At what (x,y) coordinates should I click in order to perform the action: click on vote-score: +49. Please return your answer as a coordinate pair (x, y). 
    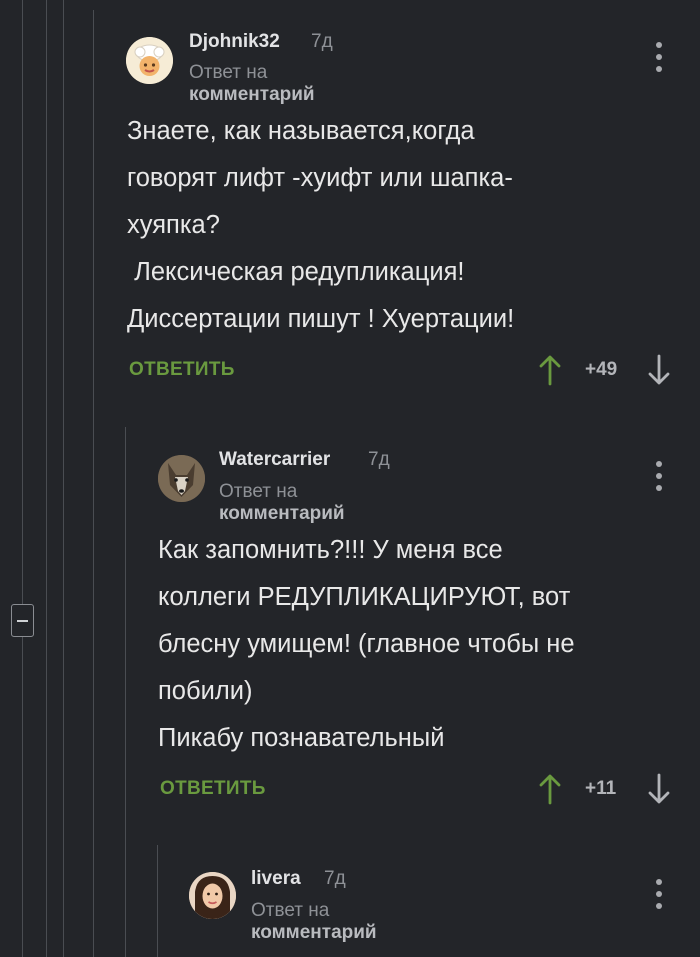
    Looking at the image, I should click on (601, 369).